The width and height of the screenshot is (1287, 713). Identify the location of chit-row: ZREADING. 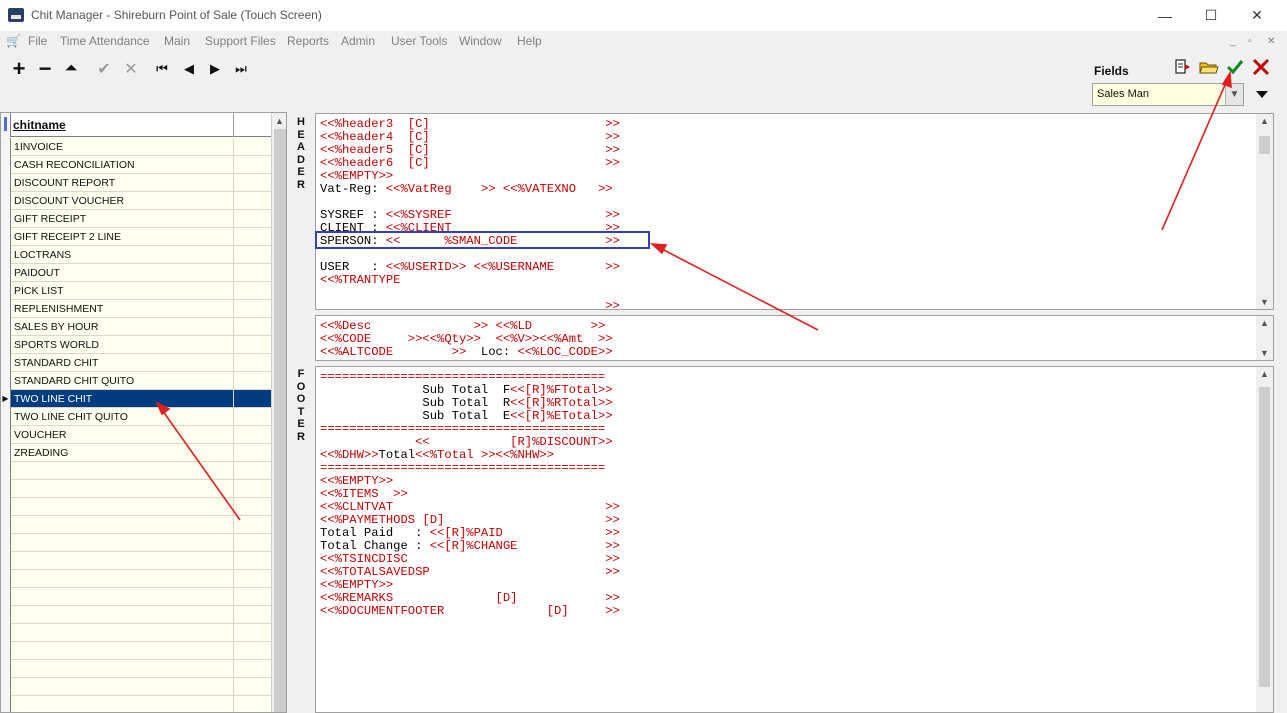
(136, 453).